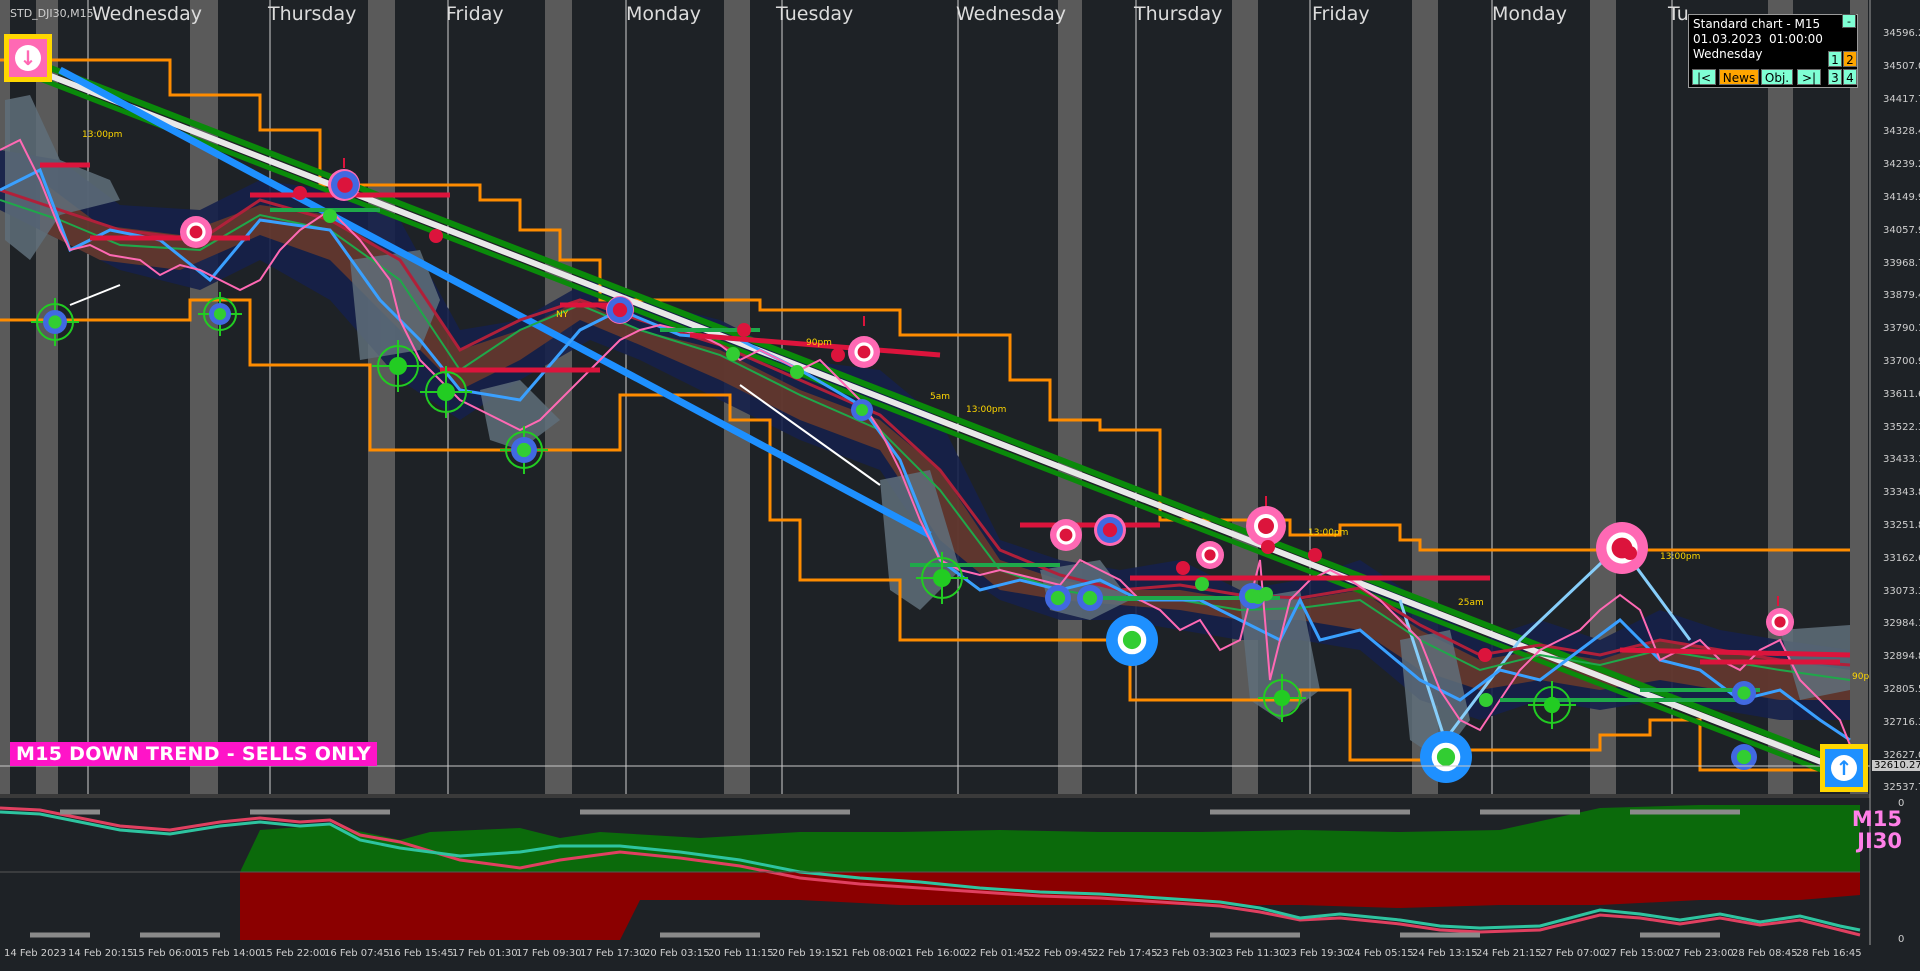  I want to click on time-tick-label: 23 Feb 11:30, so click(1253, 953).